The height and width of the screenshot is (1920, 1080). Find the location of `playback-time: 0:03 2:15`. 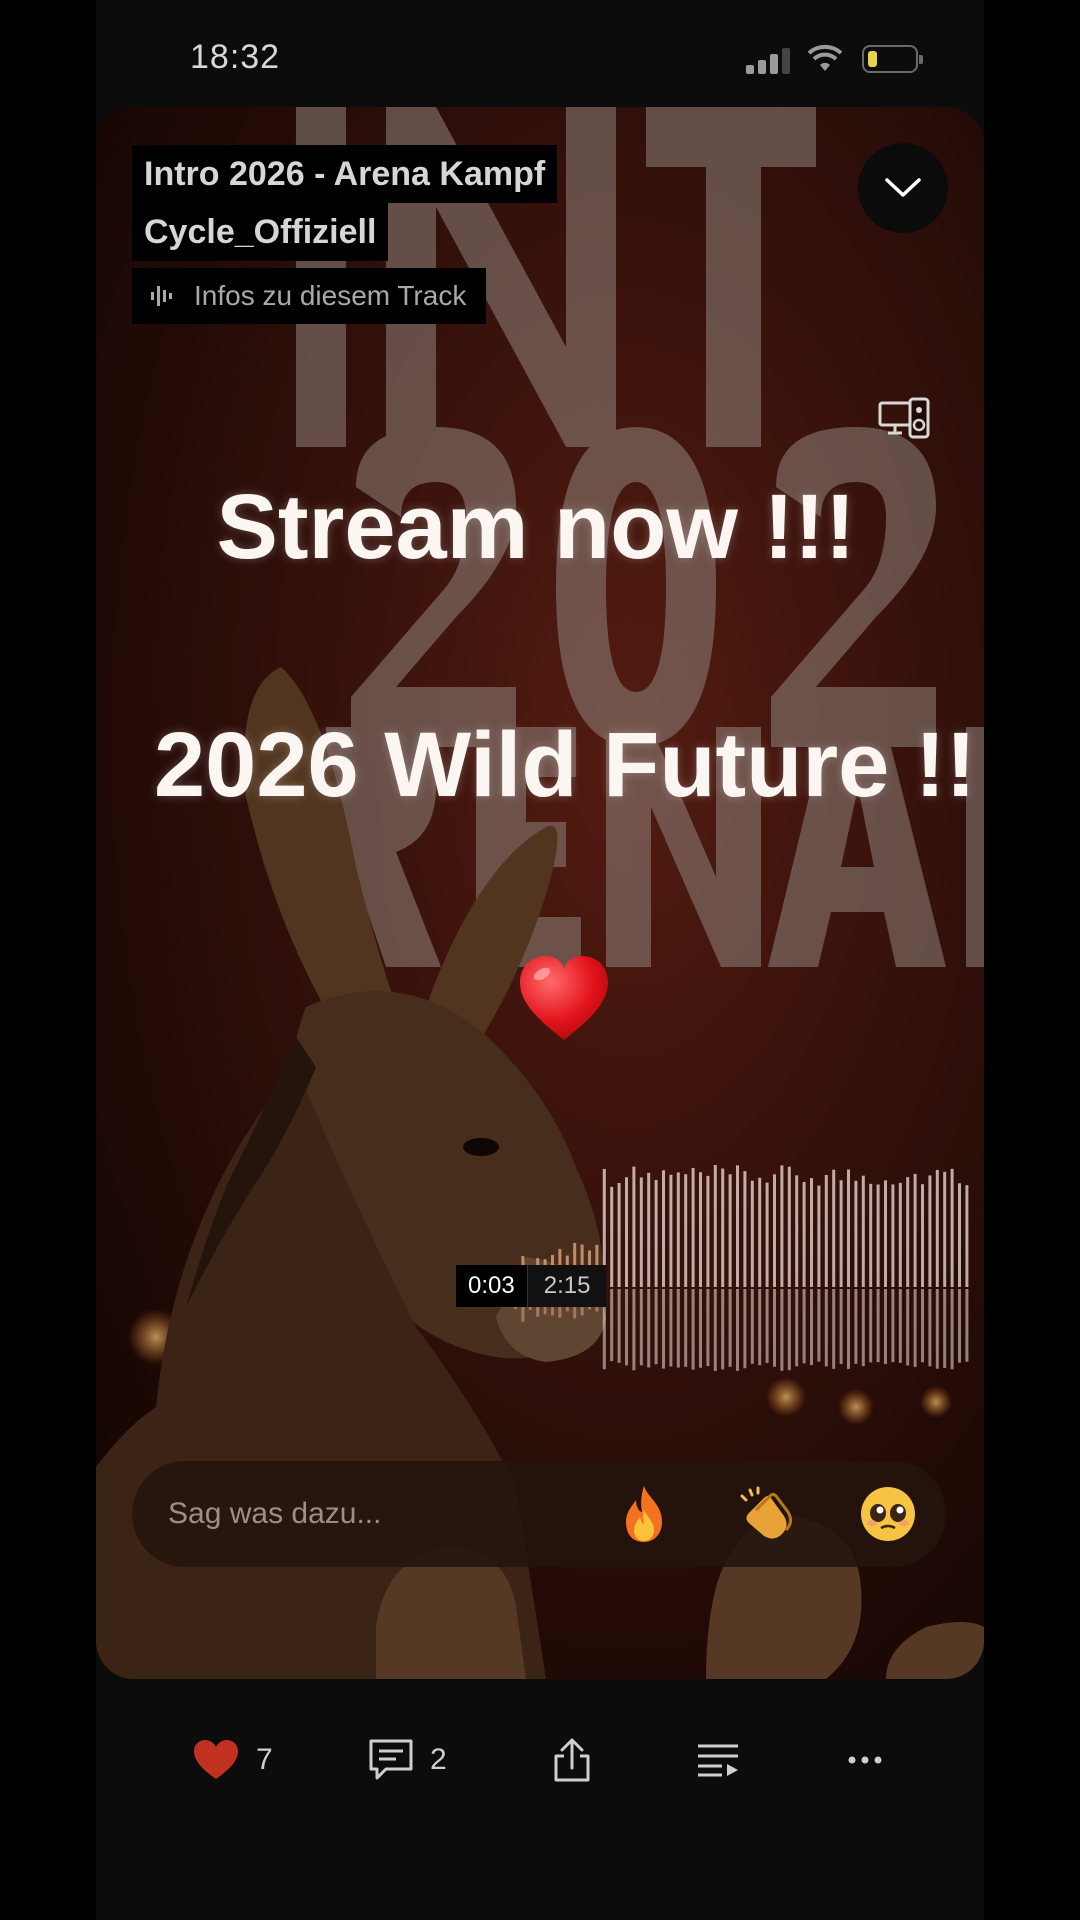

playback-time: 0:03 2:15 is located at coordinates (531, 1286).